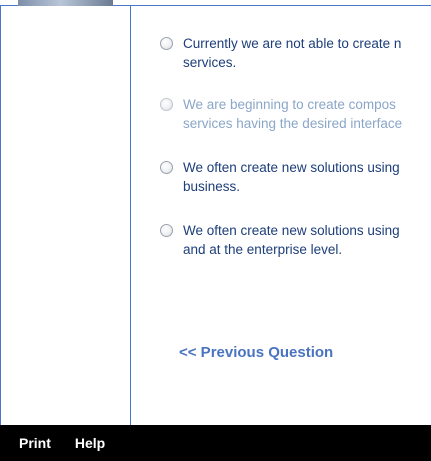  I want to click on answer-option-1-line1: Currently we are not able to create n, so click(292, 43).